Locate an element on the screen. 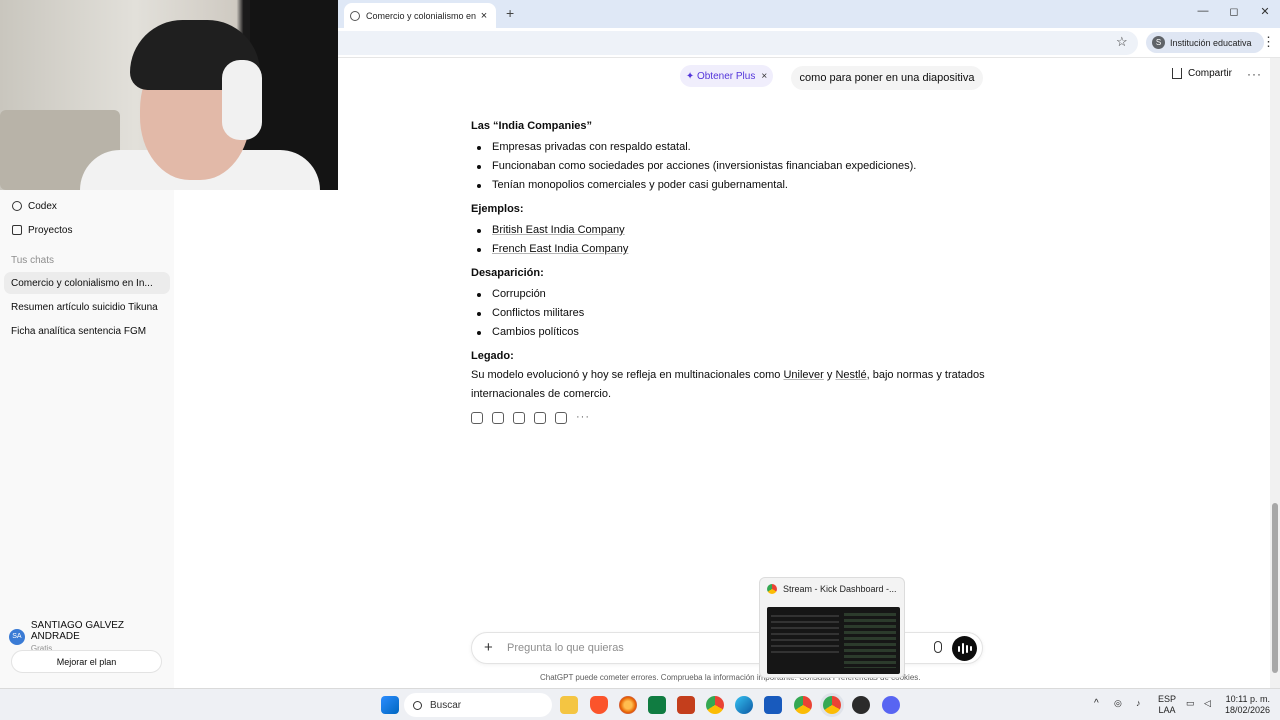  minimize-button: — is located at coordinates (1203, 11).